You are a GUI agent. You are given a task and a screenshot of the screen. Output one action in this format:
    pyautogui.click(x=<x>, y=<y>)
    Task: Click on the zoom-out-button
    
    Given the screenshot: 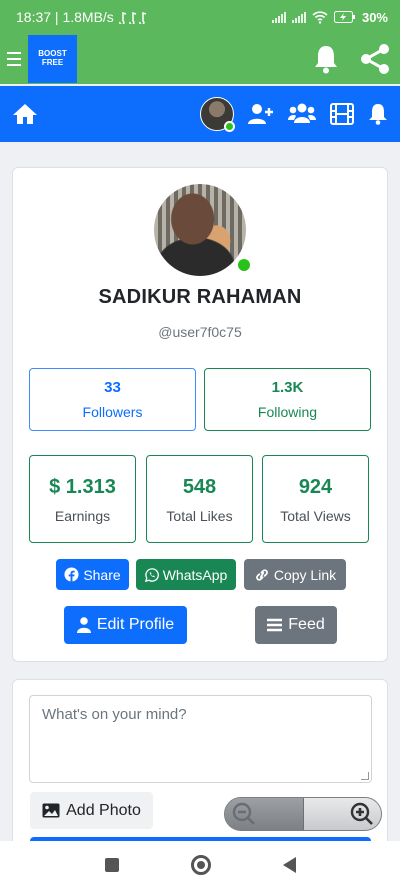 What is the action you would take?
    pyautogui.click(x=264, y=814)
    